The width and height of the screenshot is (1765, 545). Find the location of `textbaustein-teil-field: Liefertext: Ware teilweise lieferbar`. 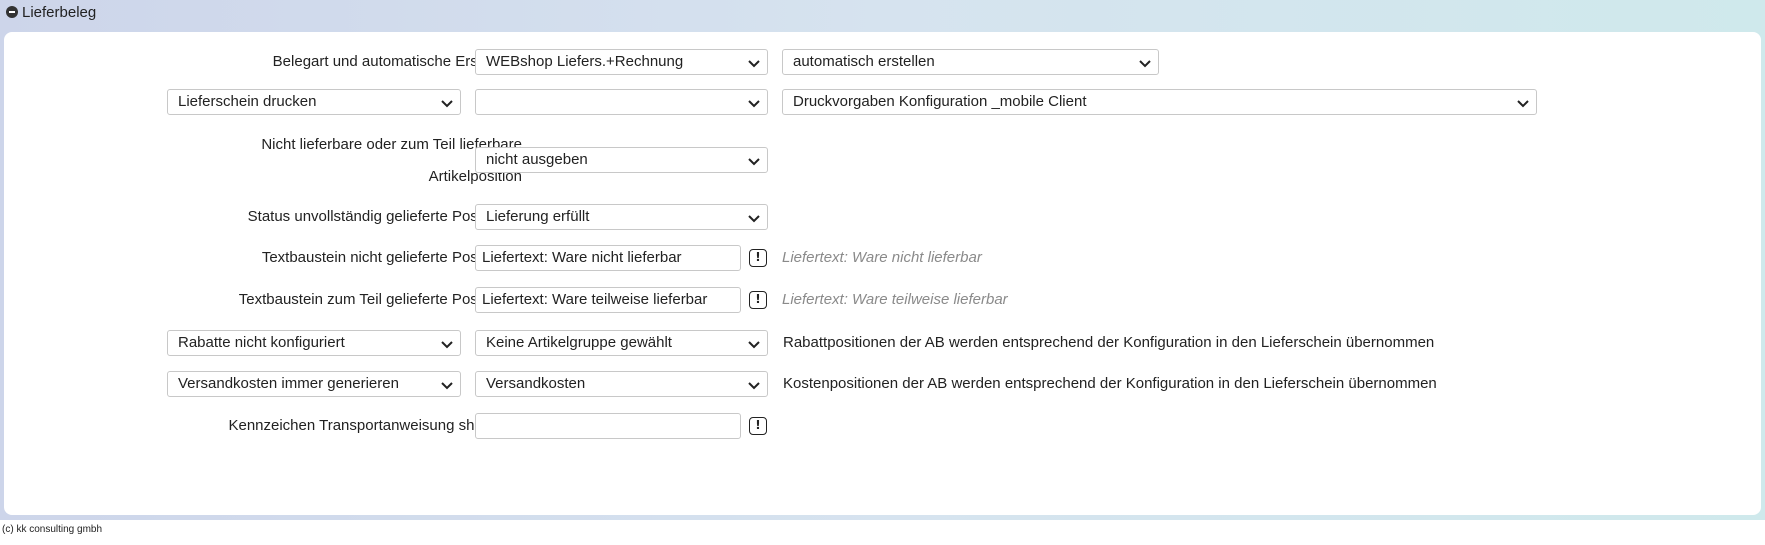

textbaustein-teil-field: Liefertext: Ware teilweise lieferbar is located at coordinates (608, 300).